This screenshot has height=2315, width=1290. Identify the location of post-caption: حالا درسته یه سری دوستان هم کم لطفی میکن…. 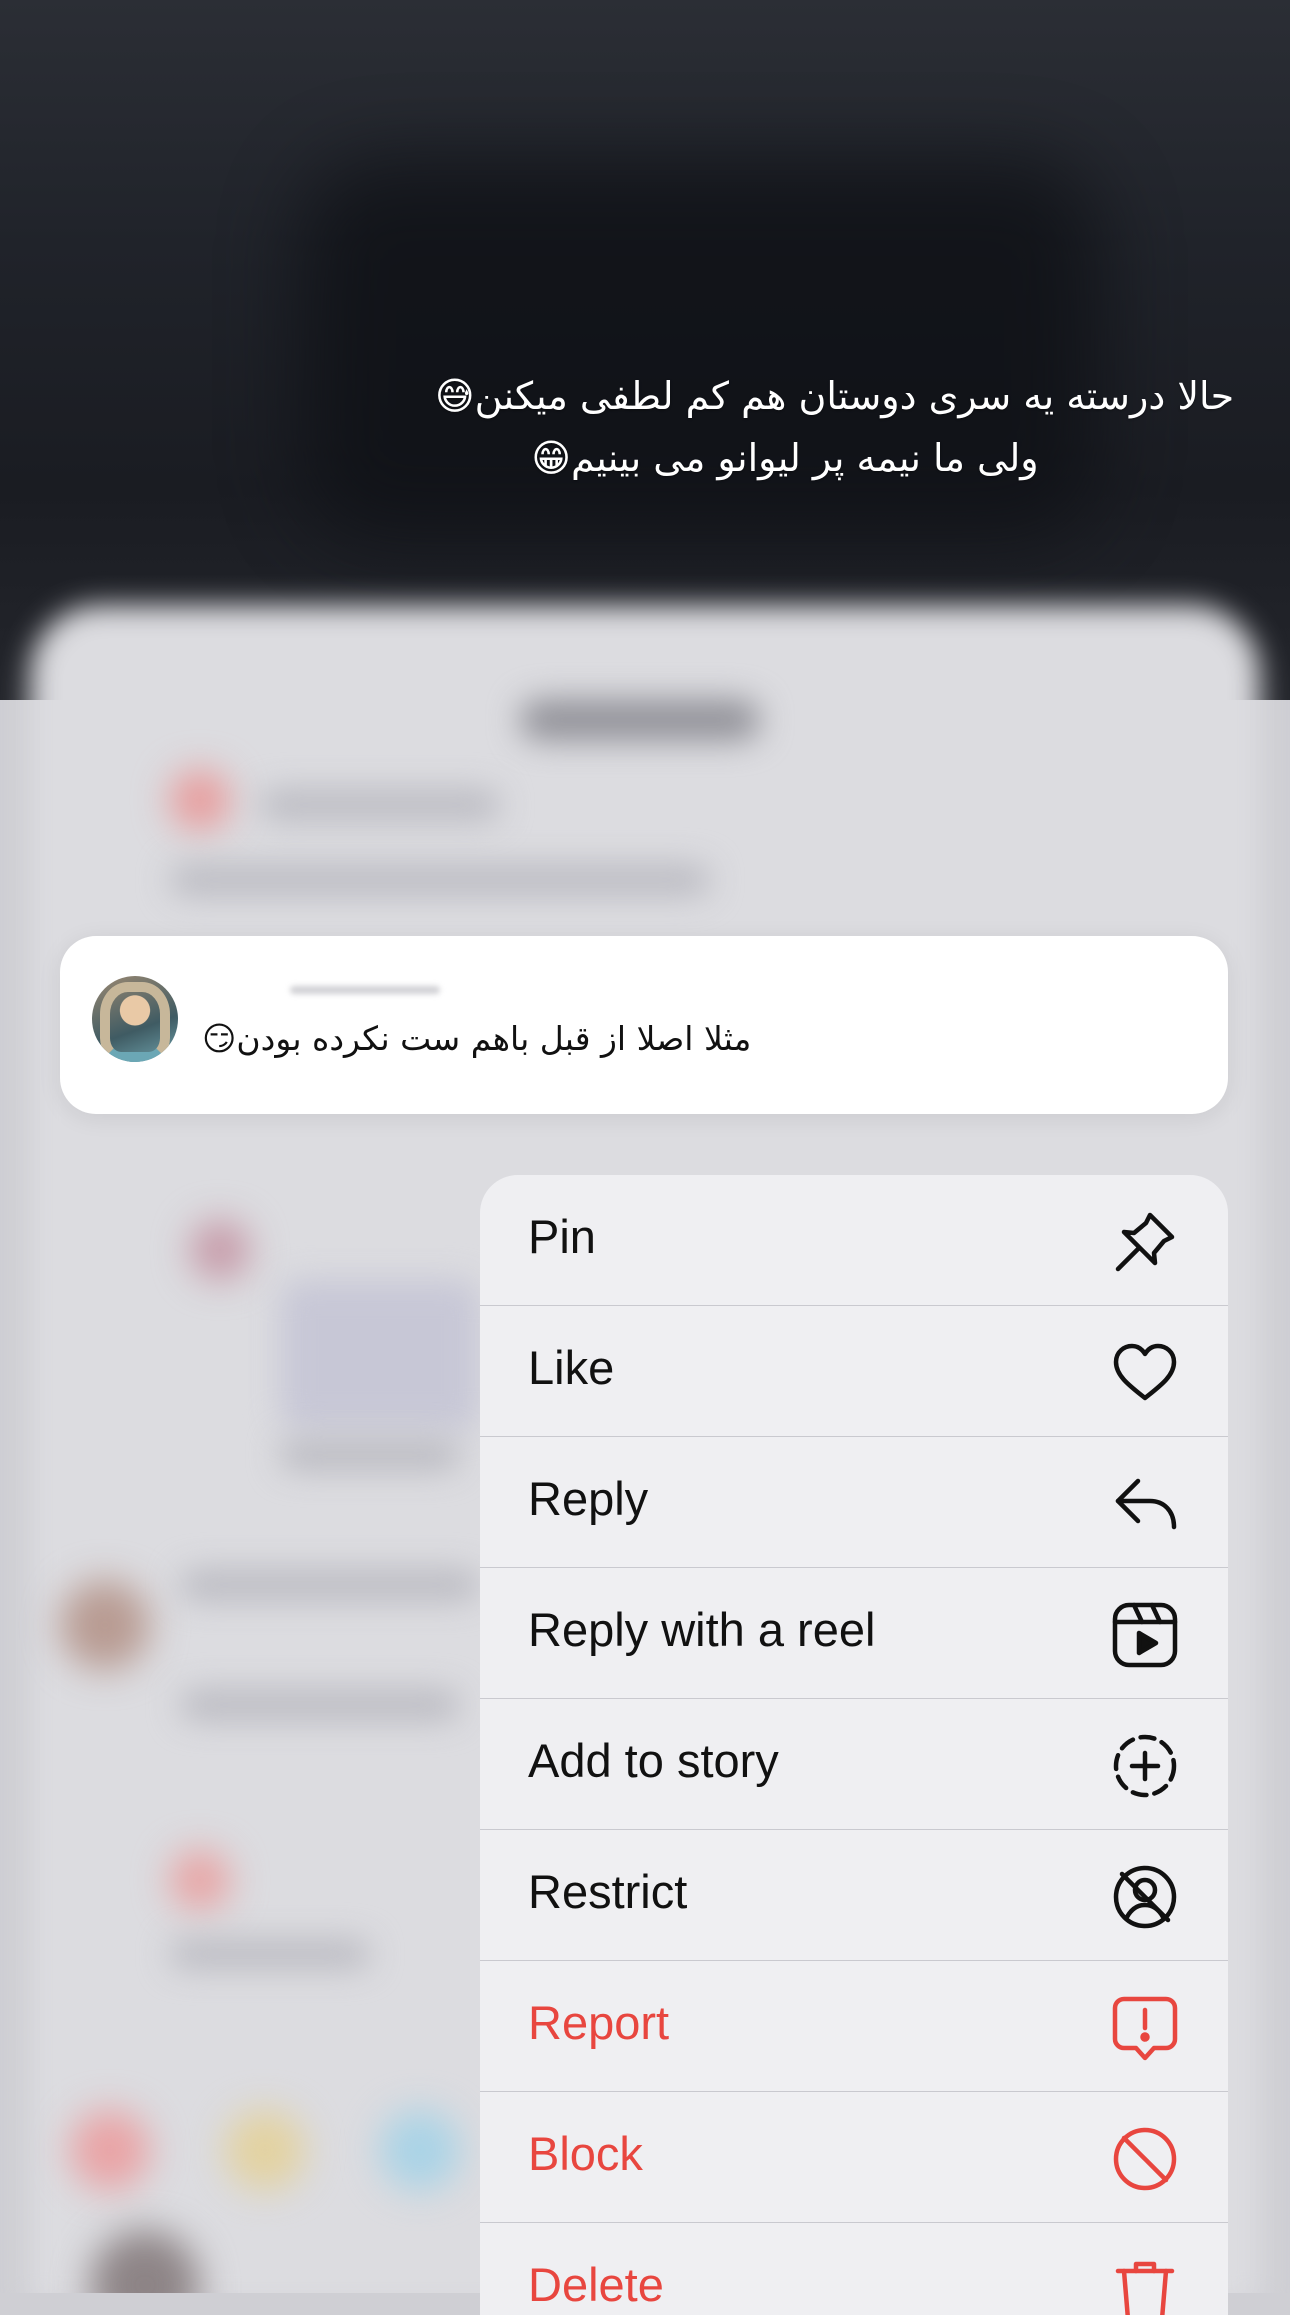
(785, 427).